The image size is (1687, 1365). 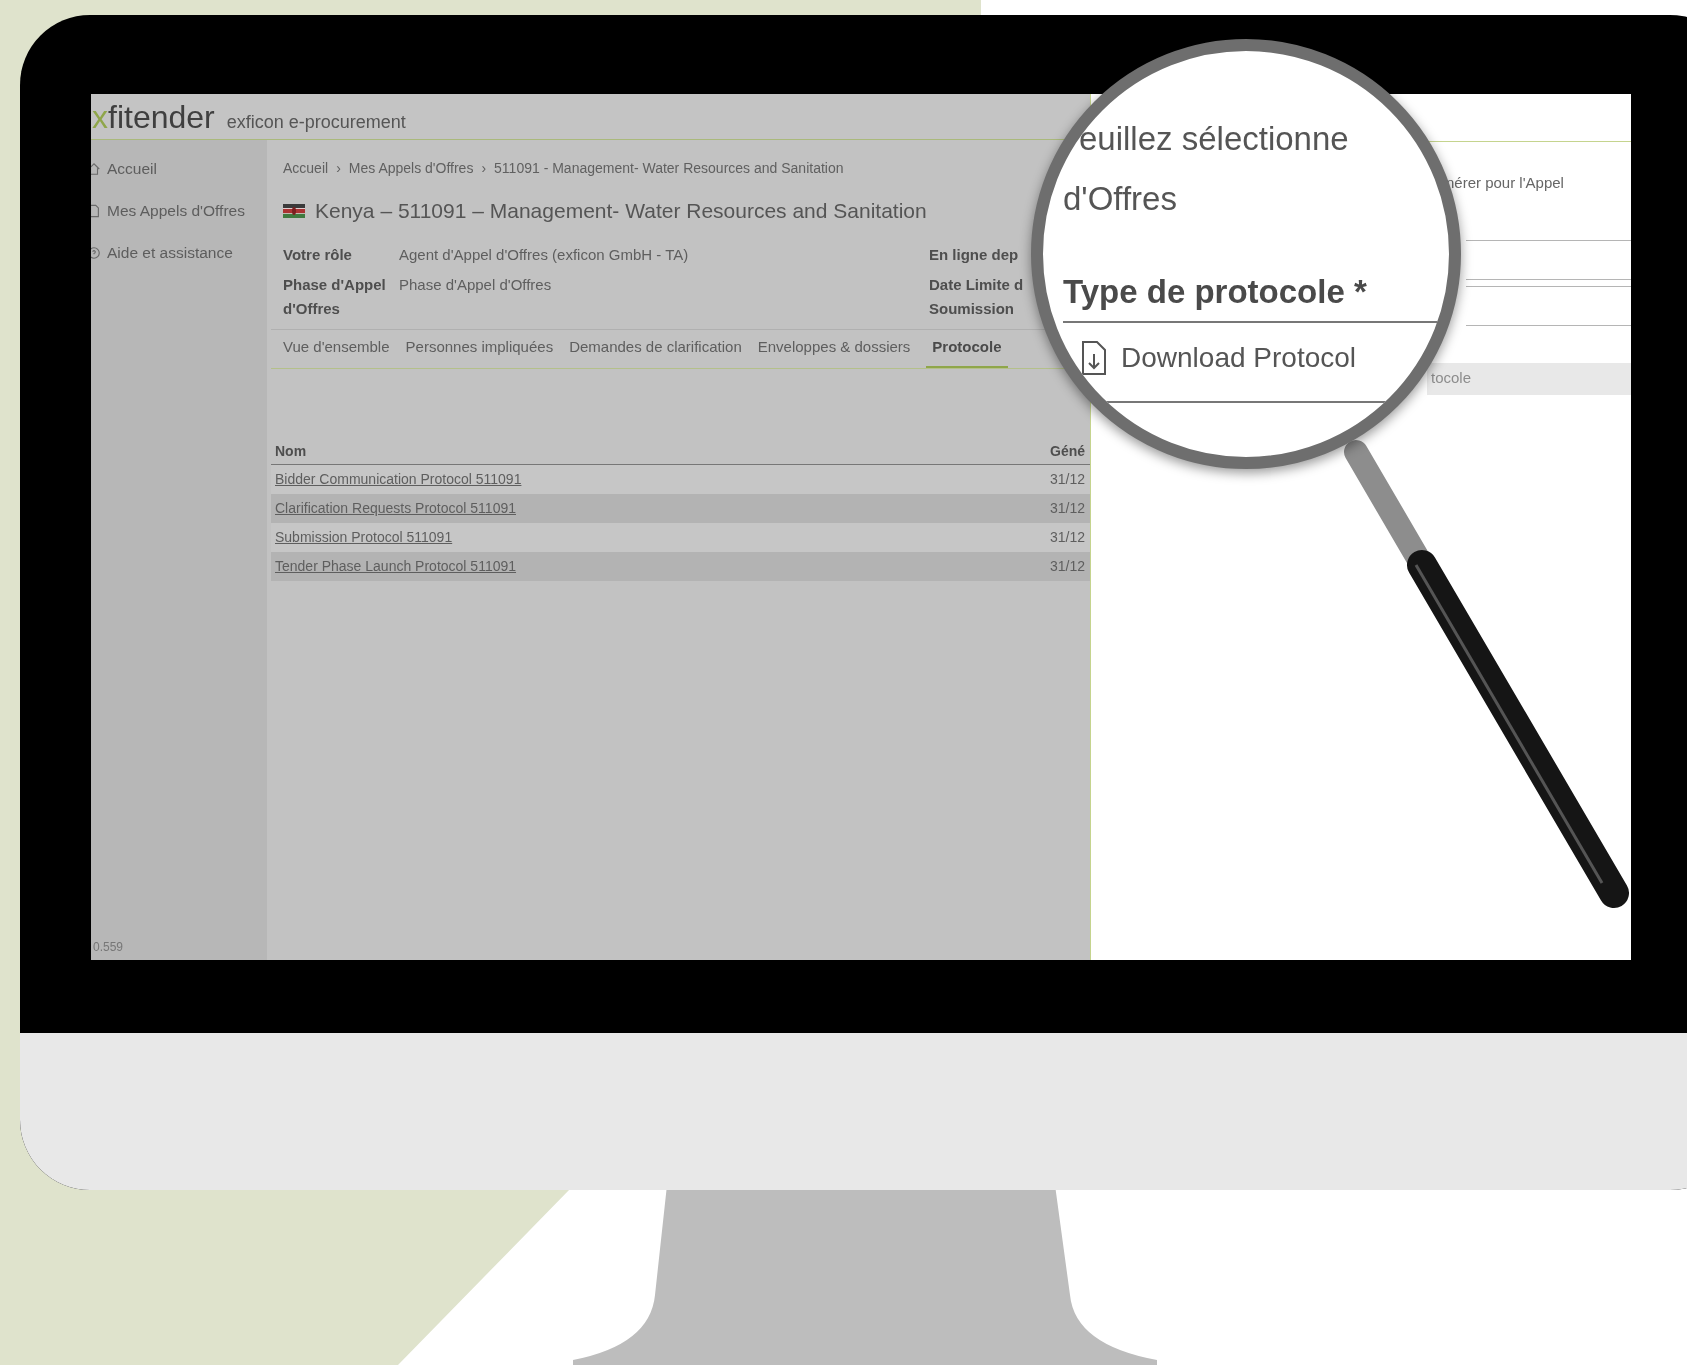 I want to click on document-icon, so click(x=96, y=211).